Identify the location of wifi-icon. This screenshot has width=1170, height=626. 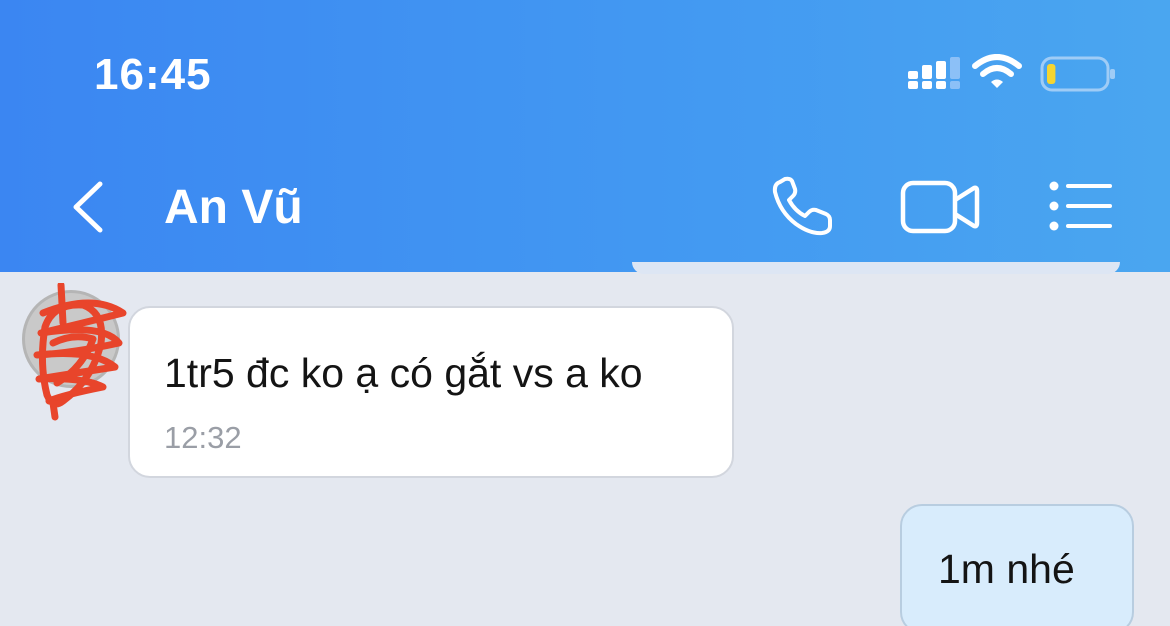
(997, 71).